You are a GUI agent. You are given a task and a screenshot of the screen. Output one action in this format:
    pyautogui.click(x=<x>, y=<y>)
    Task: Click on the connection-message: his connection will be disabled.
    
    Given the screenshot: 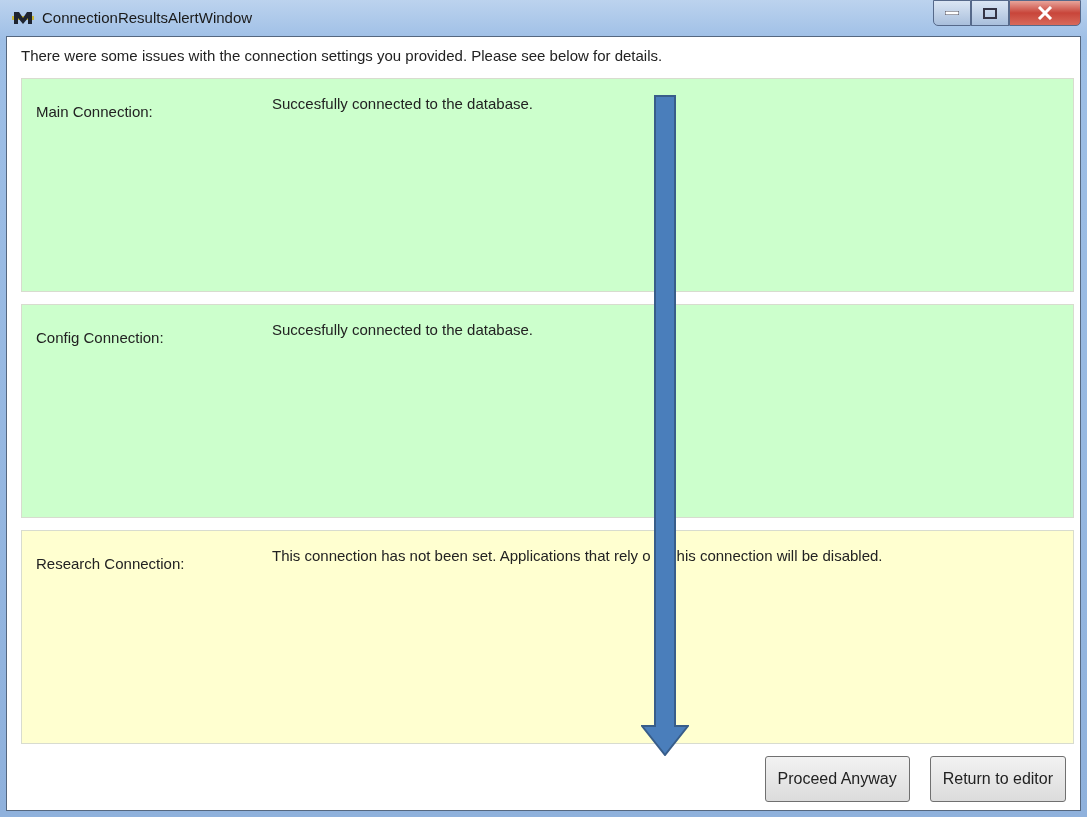 What is the action you would take?
    pyautogui.click(x=779, y=555)
    